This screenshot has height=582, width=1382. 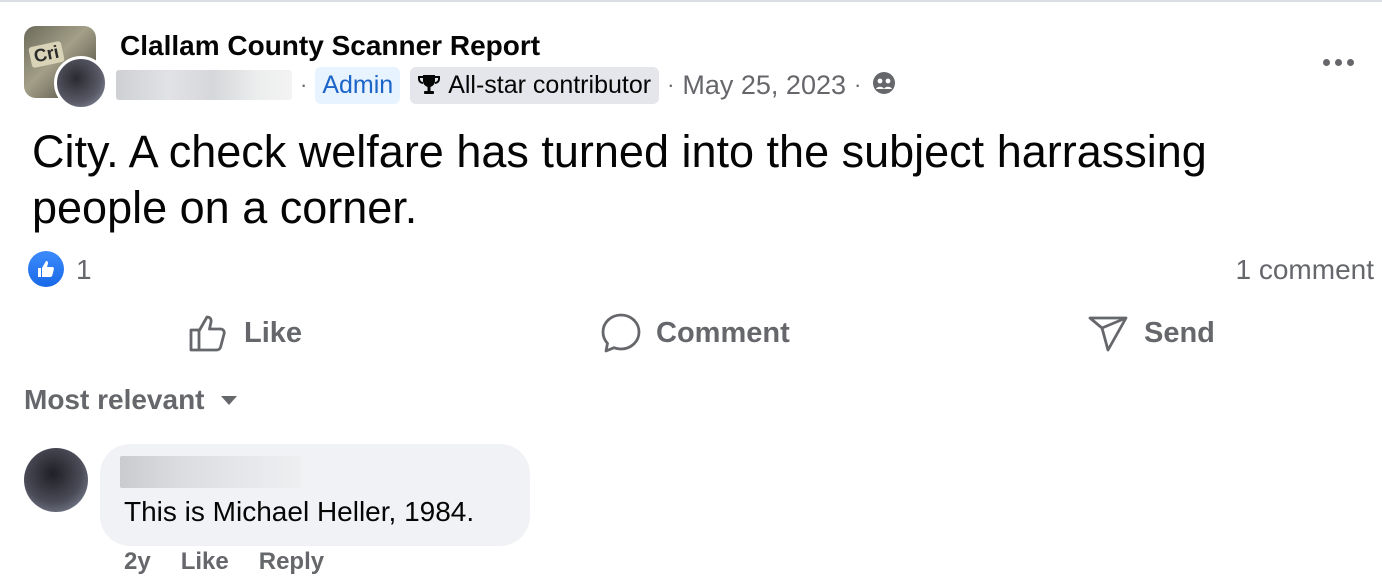 I want to click on like-button: Like, so click(x=245, y=333).